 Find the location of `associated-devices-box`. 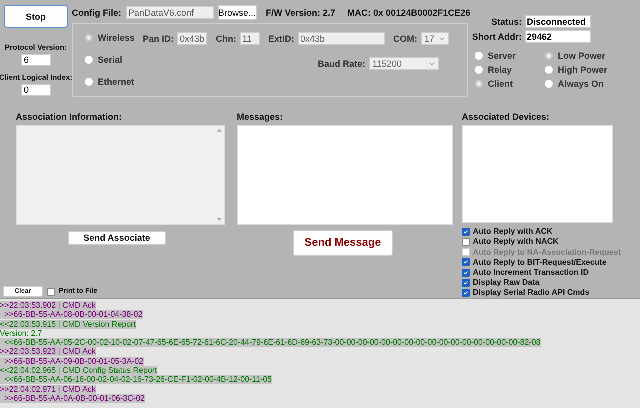

associated-devices-box is located at coordinates (537, 174).